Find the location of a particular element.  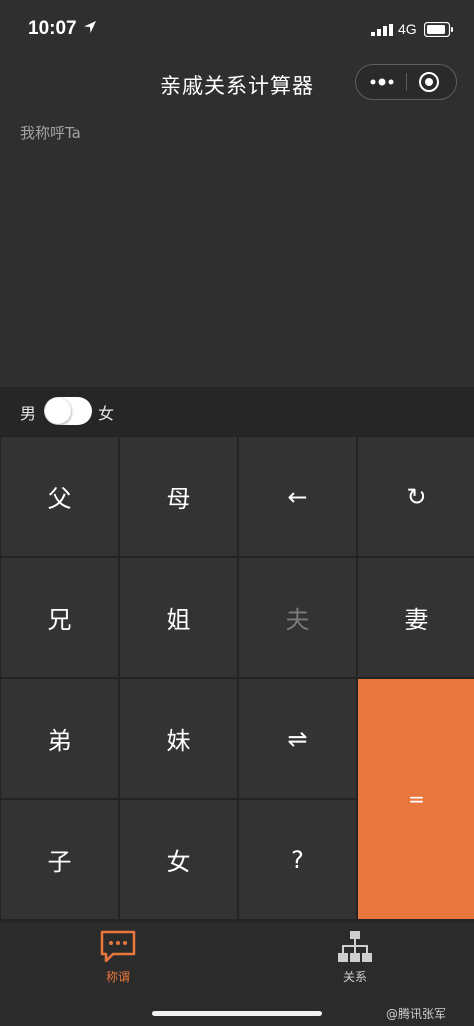

key-wife: 妻 is located at coordinates (416, 617).